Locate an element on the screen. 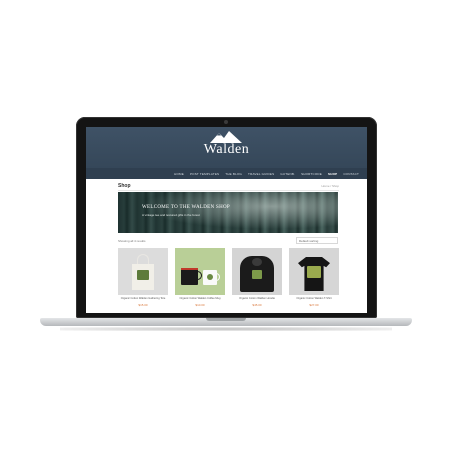  product-price: $15.00 is located at coordinates (143, 305).